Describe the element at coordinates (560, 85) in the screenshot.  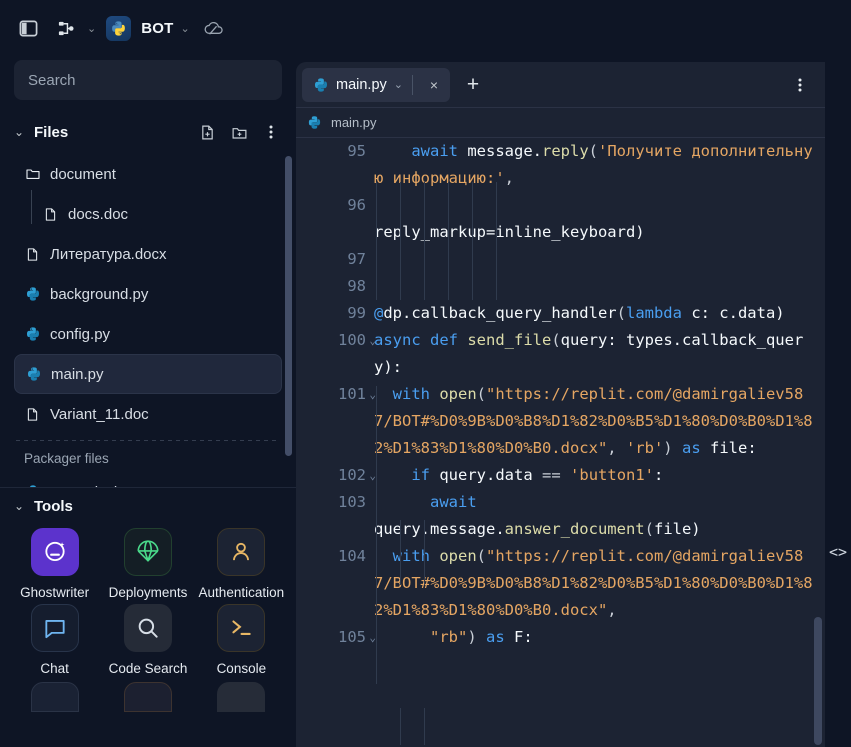
I see `editor-tabbar: main.py ⌄ × +` at that location.